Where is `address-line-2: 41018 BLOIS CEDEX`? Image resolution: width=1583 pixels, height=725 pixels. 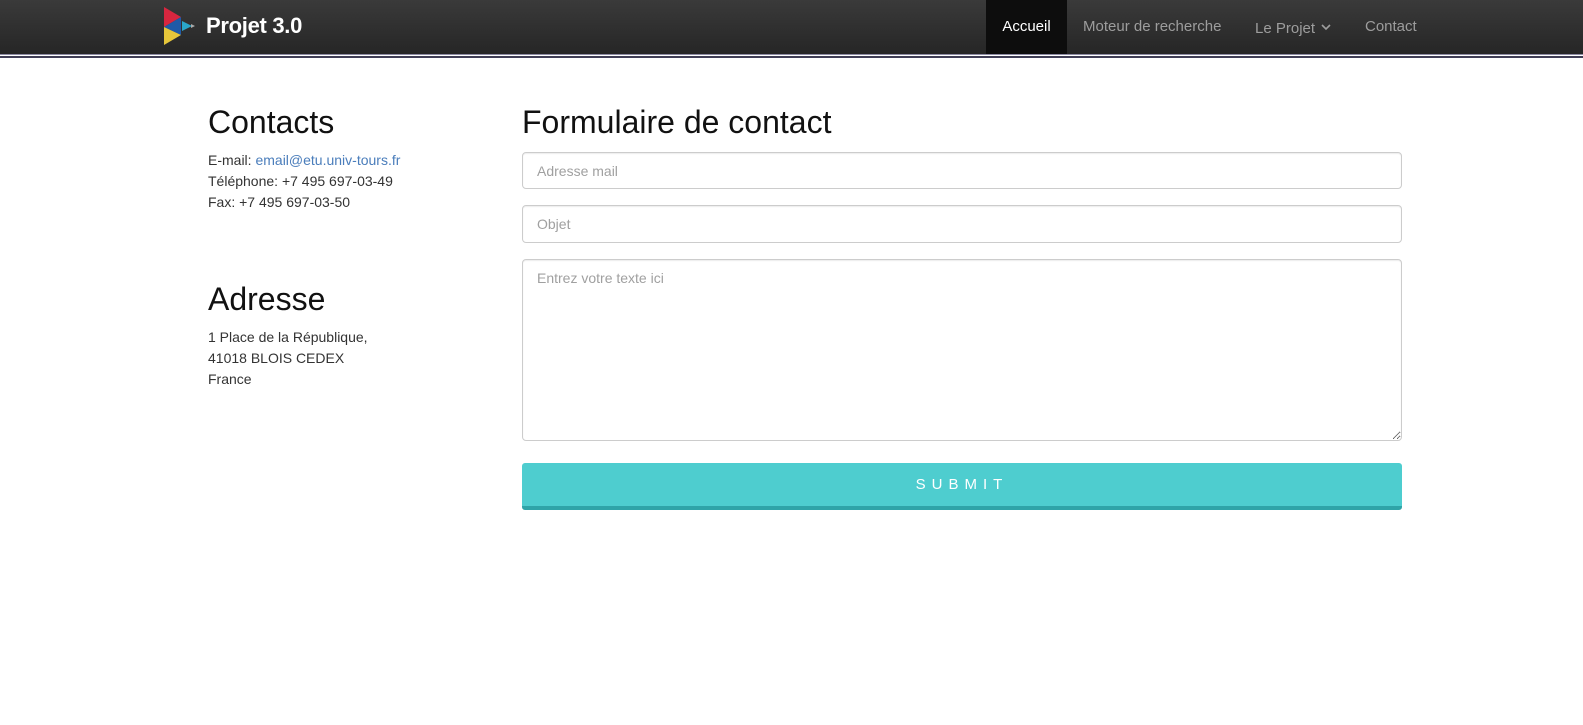
address-line-2: 41018 BLOIS CEDEX is located at coordinates (276, 358).